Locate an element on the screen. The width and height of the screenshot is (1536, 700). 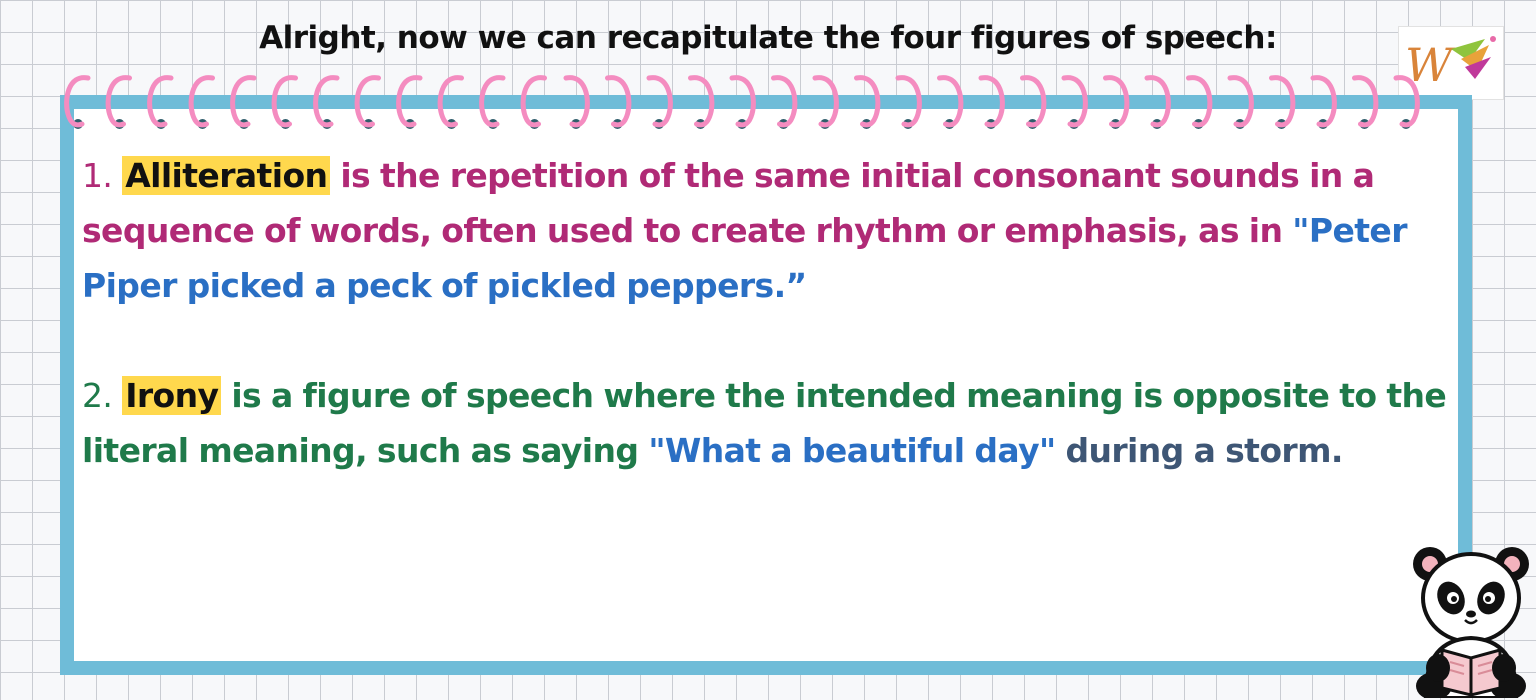
item-number: 1. is located at coordinates (97, 175).